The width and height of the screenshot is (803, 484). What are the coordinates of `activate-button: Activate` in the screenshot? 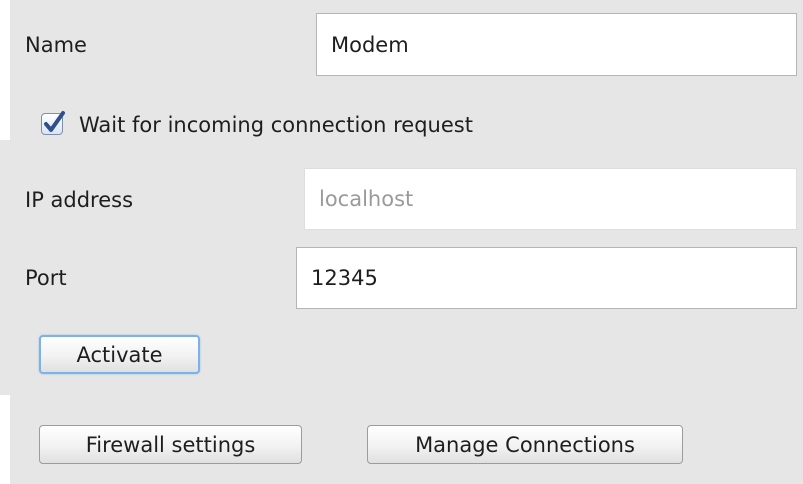 It's located at (119, 354).